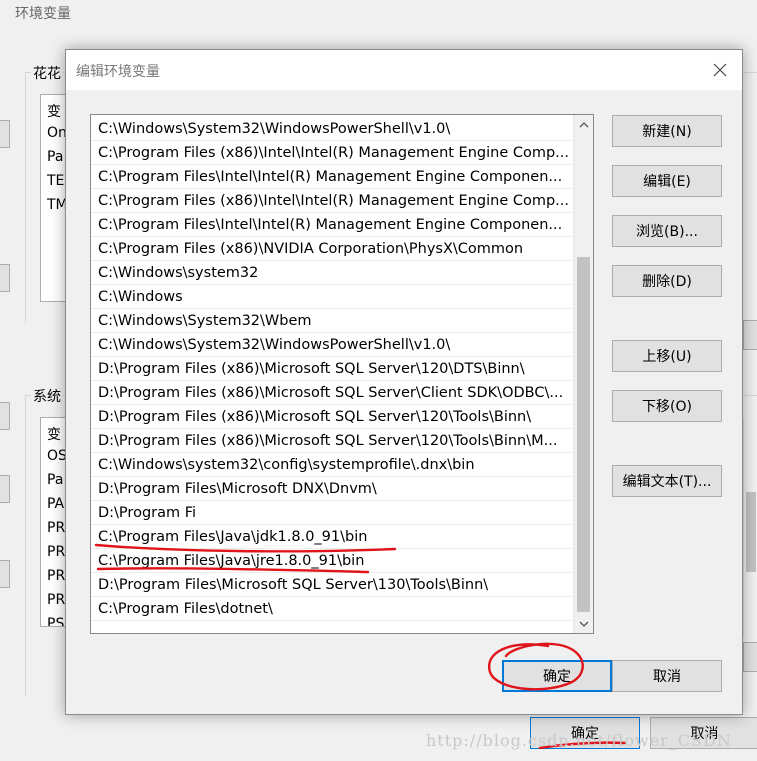  I want to click on path-item: C:\Program Files\Java\jre1.8.0_91\bin, so click(331, 561).